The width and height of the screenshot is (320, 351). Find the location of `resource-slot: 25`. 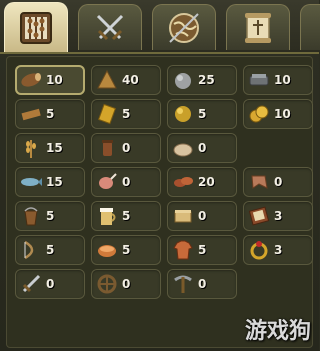

resource-slot: 25 is located at coordinates (202, 80).